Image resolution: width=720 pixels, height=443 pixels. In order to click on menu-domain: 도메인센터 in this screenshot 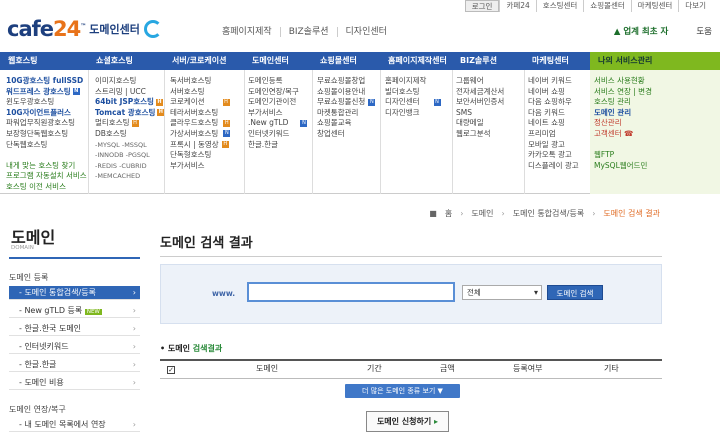, I will do `click(278, 61)`.